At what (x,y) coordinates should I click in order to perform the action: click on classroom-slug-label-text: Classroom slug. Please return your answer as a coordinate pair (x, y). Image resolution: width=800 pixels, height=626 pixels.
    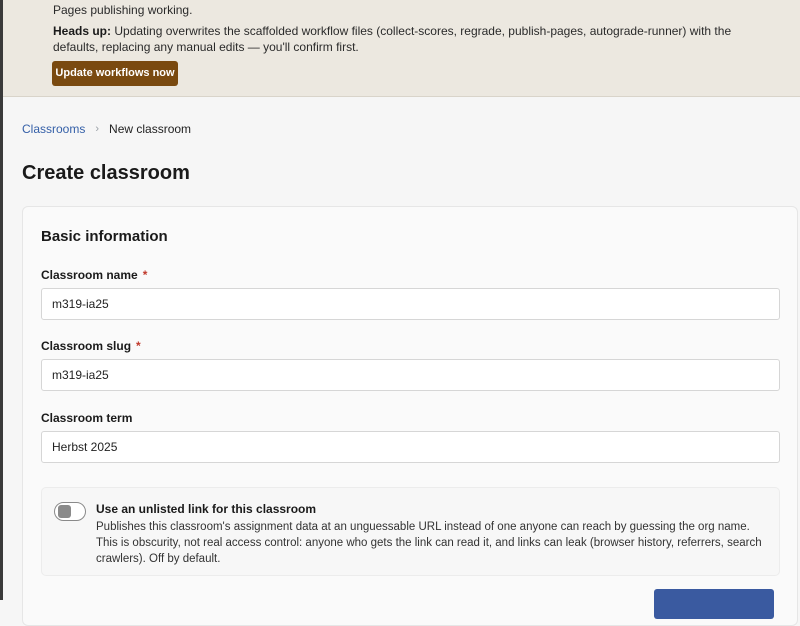
    Looking at the image, I should click on (86, 346).